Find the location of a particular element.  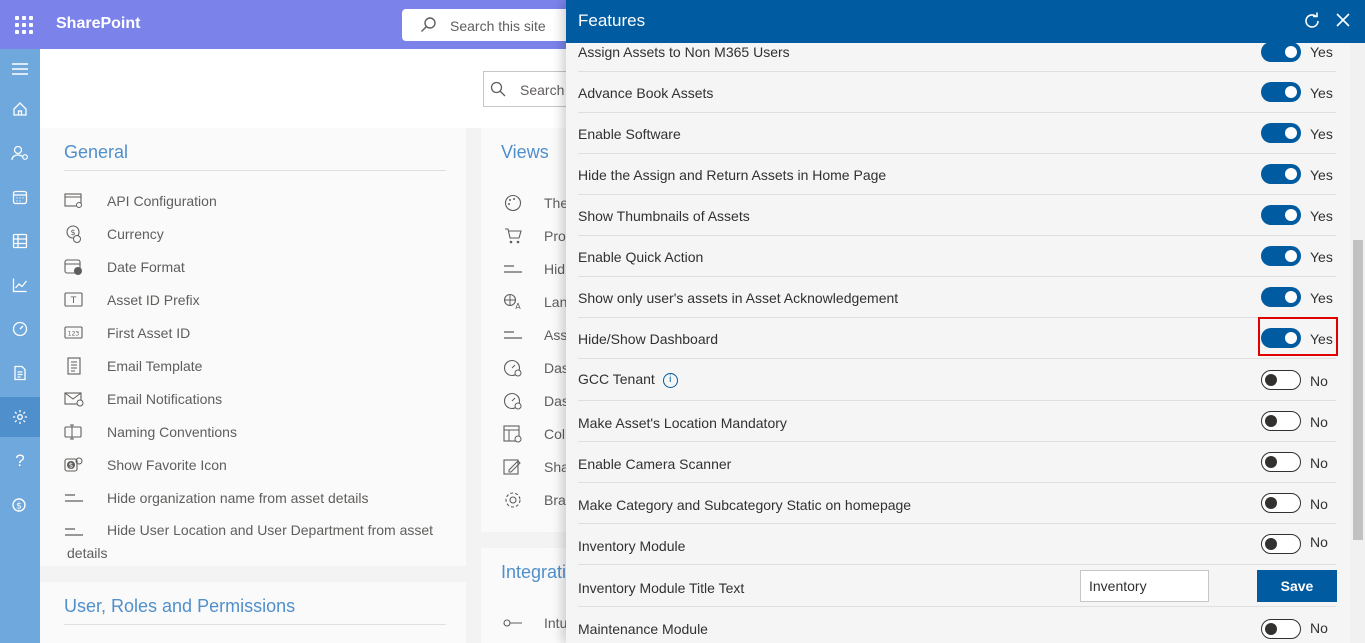

site-search-placeholder: Search this site is located at coordinates (498, 26).